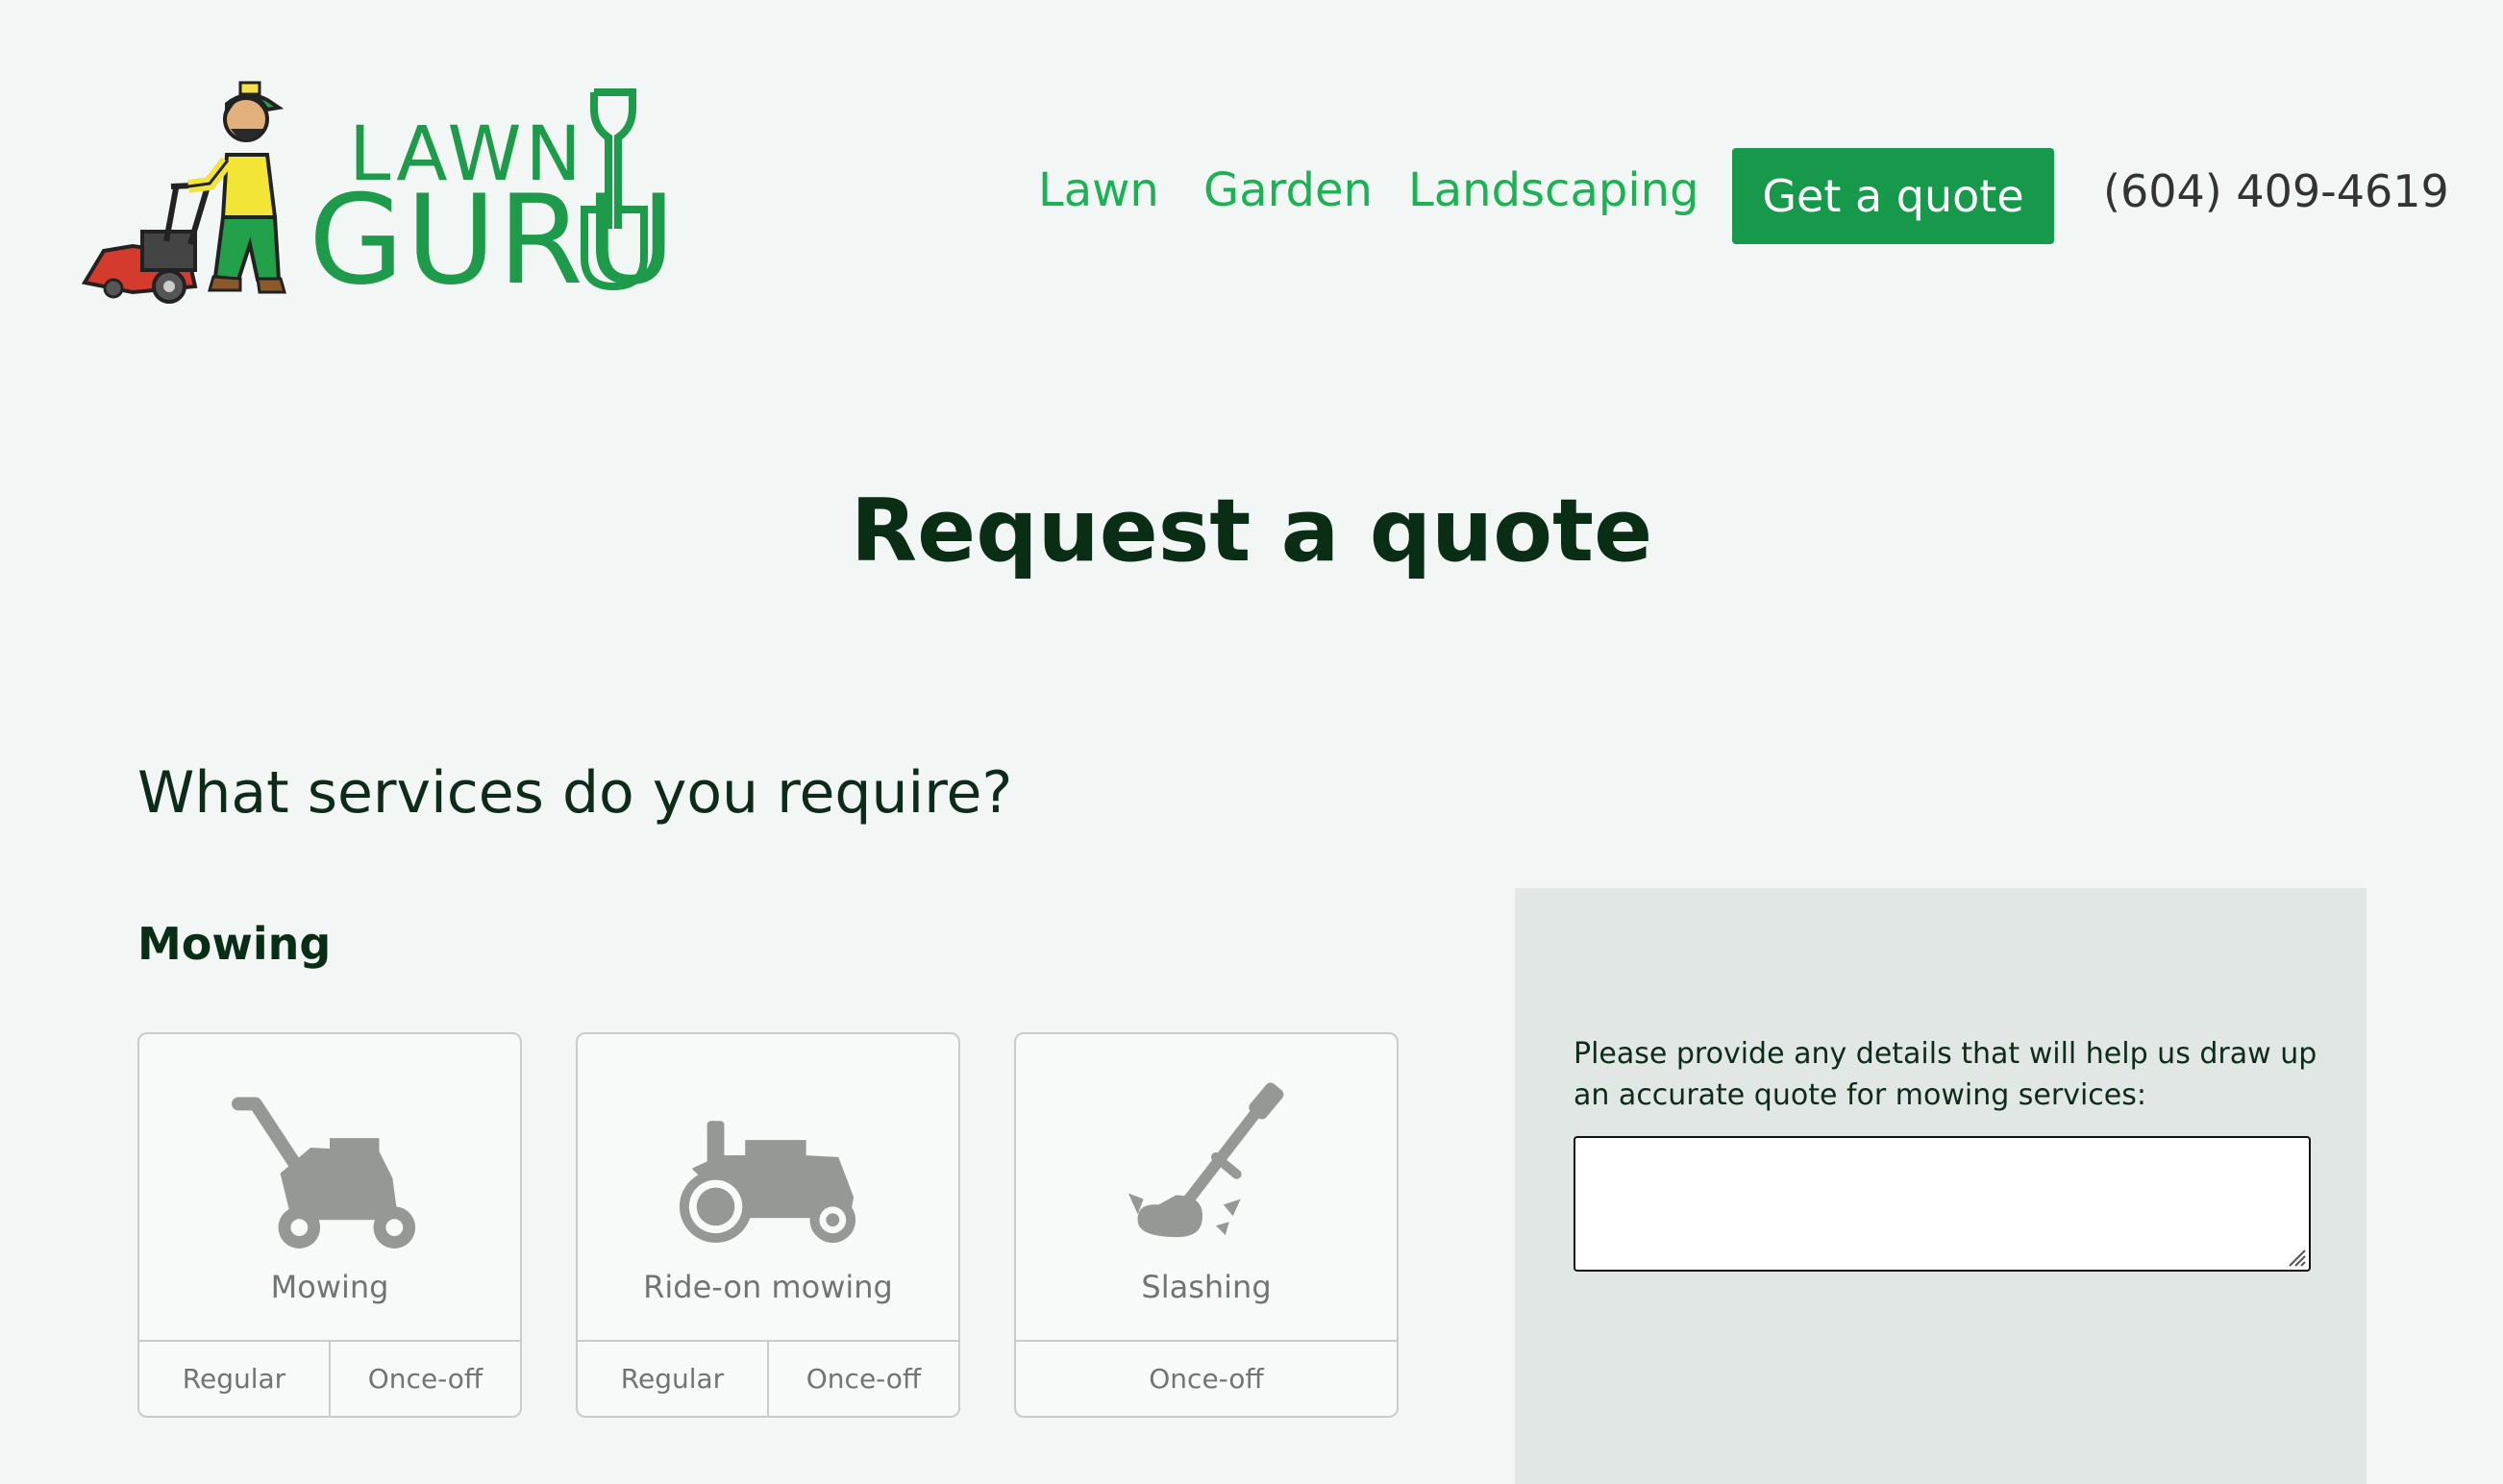 This screenshot has height=1484, width=2503. I want to click on service-label: Mowing, so click(329, 1287).